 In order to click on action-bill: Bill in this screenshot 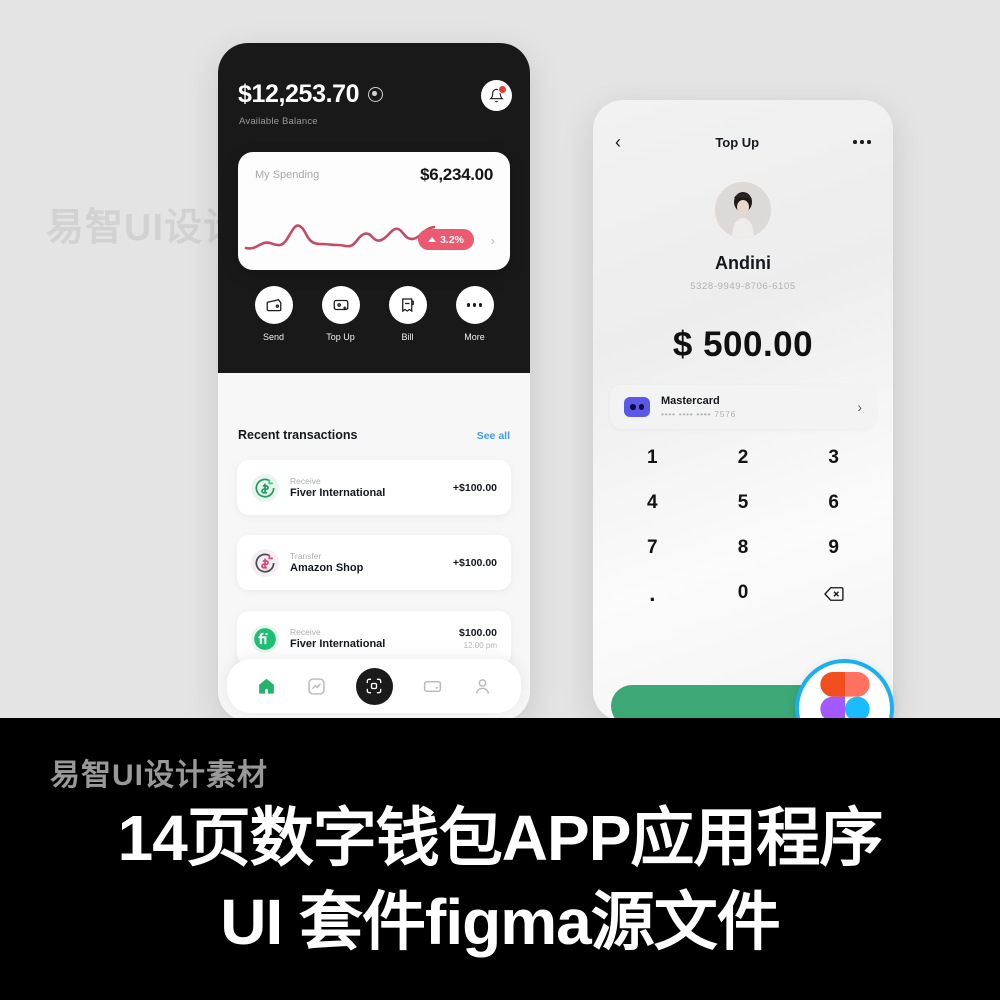, I will do `click(407, 314)`.